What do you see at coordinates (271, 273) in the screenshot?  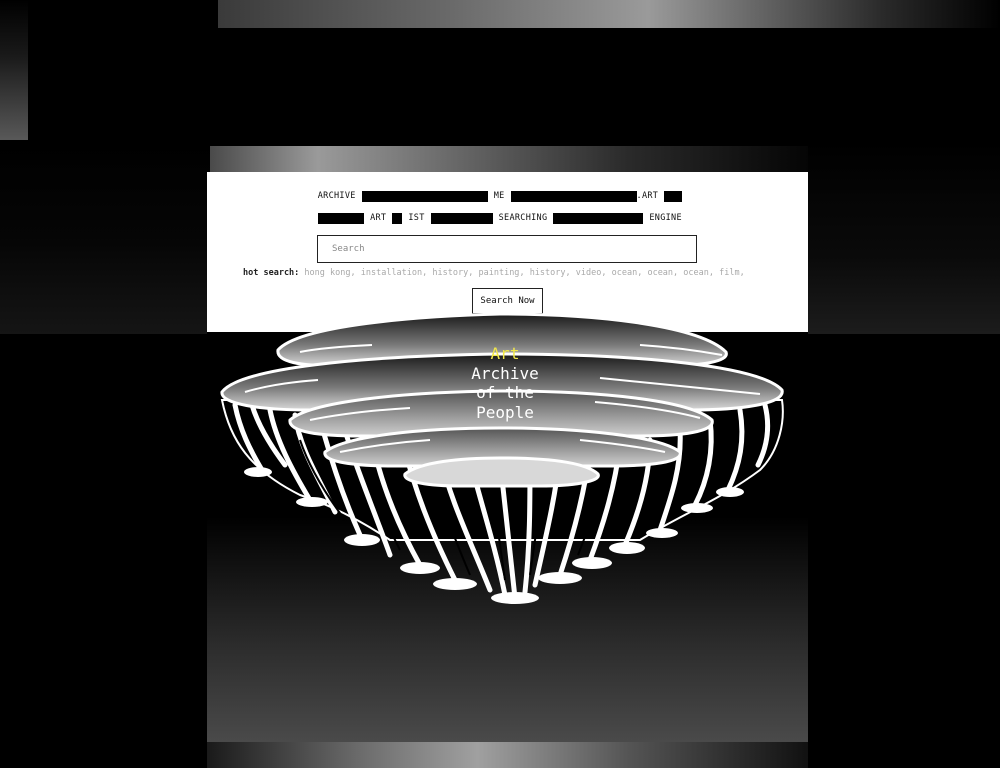 I see `hot-search-label: hot search:` at bounding box center [271, 273].